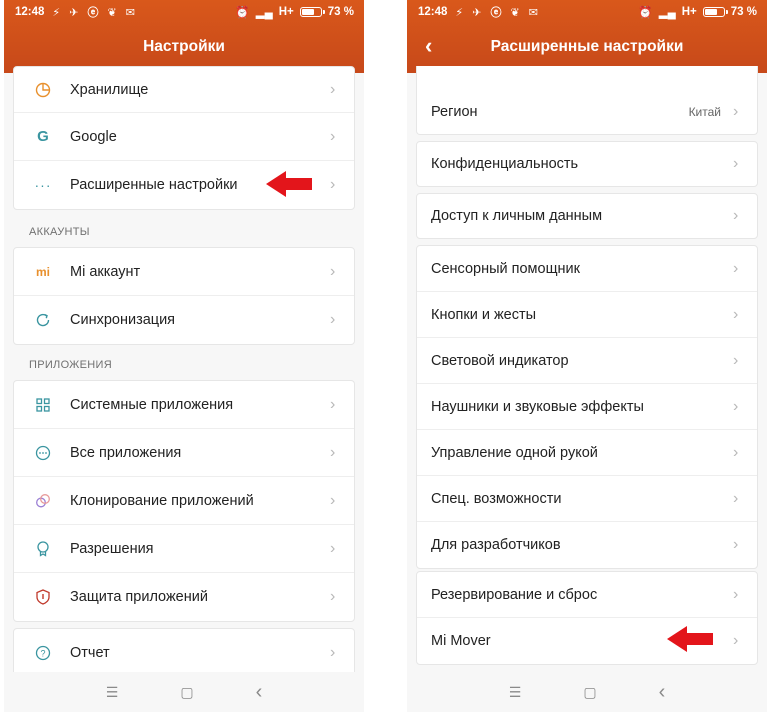 The image size is (772, 712). I want to click on alarm-icon: ⏰, so click(242, 13).